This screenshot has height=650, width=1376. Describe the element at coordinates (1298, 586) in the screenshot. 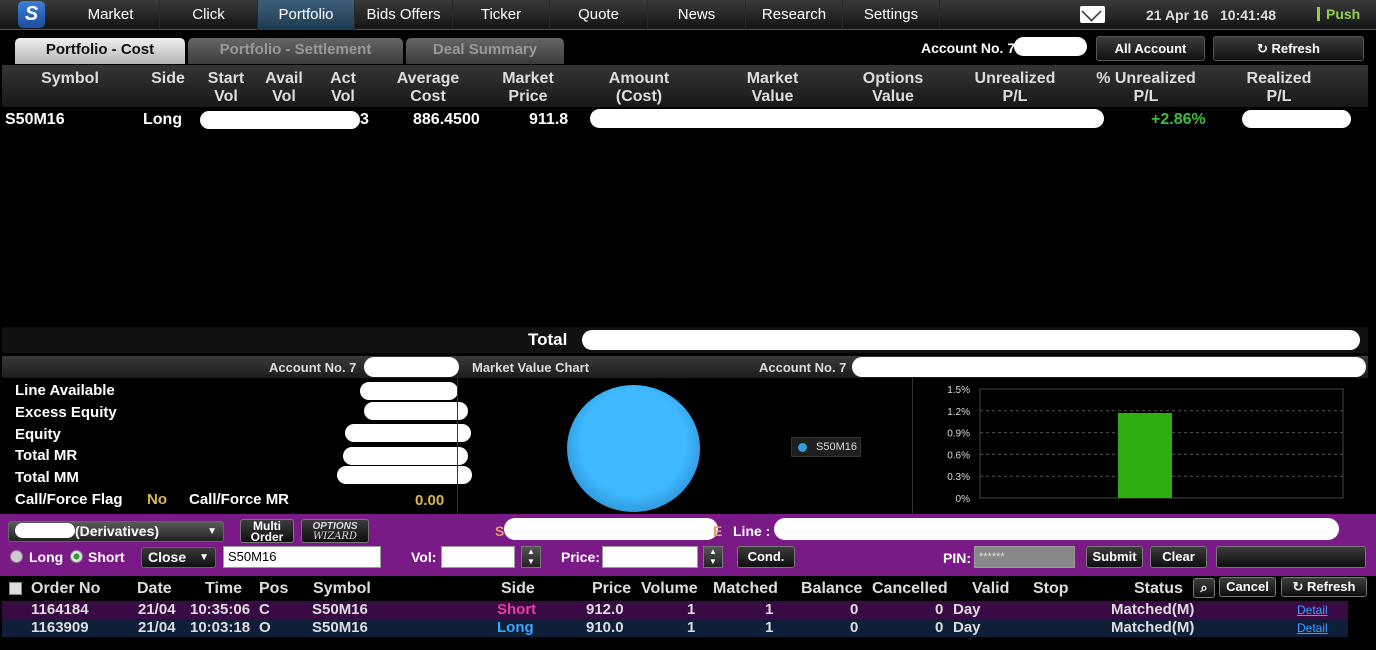

I see `refresh-icon: ↻` at that location.